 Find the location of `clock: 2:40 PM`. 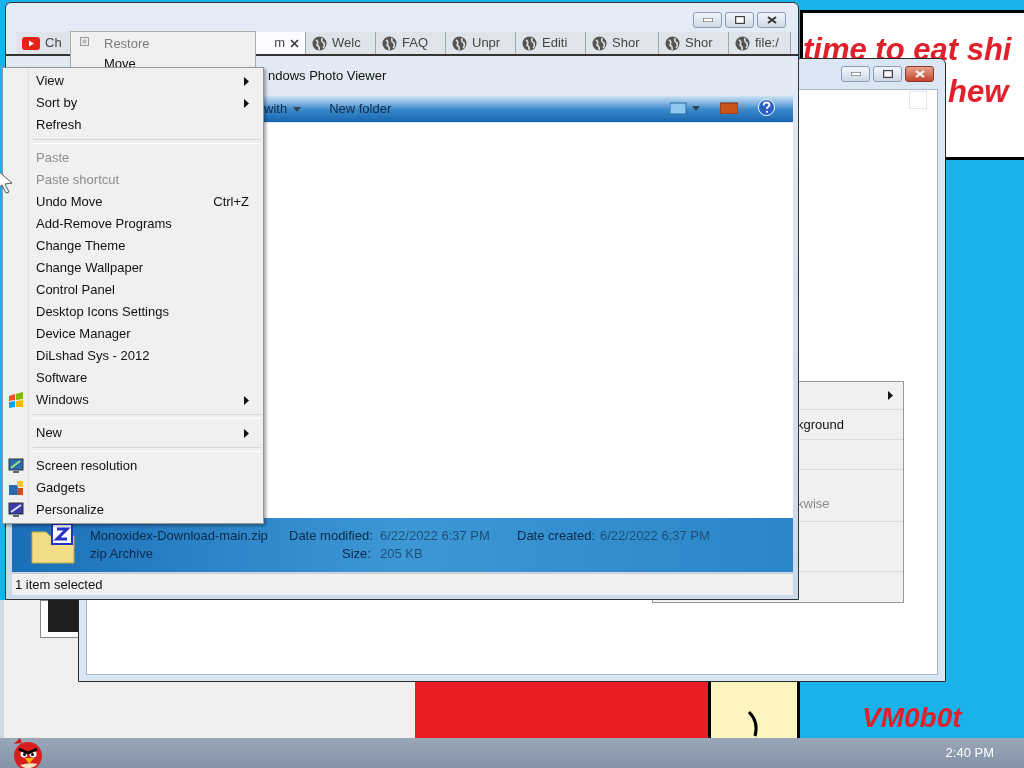

clock: 2:40 PM is located at coordinates (969, 753).